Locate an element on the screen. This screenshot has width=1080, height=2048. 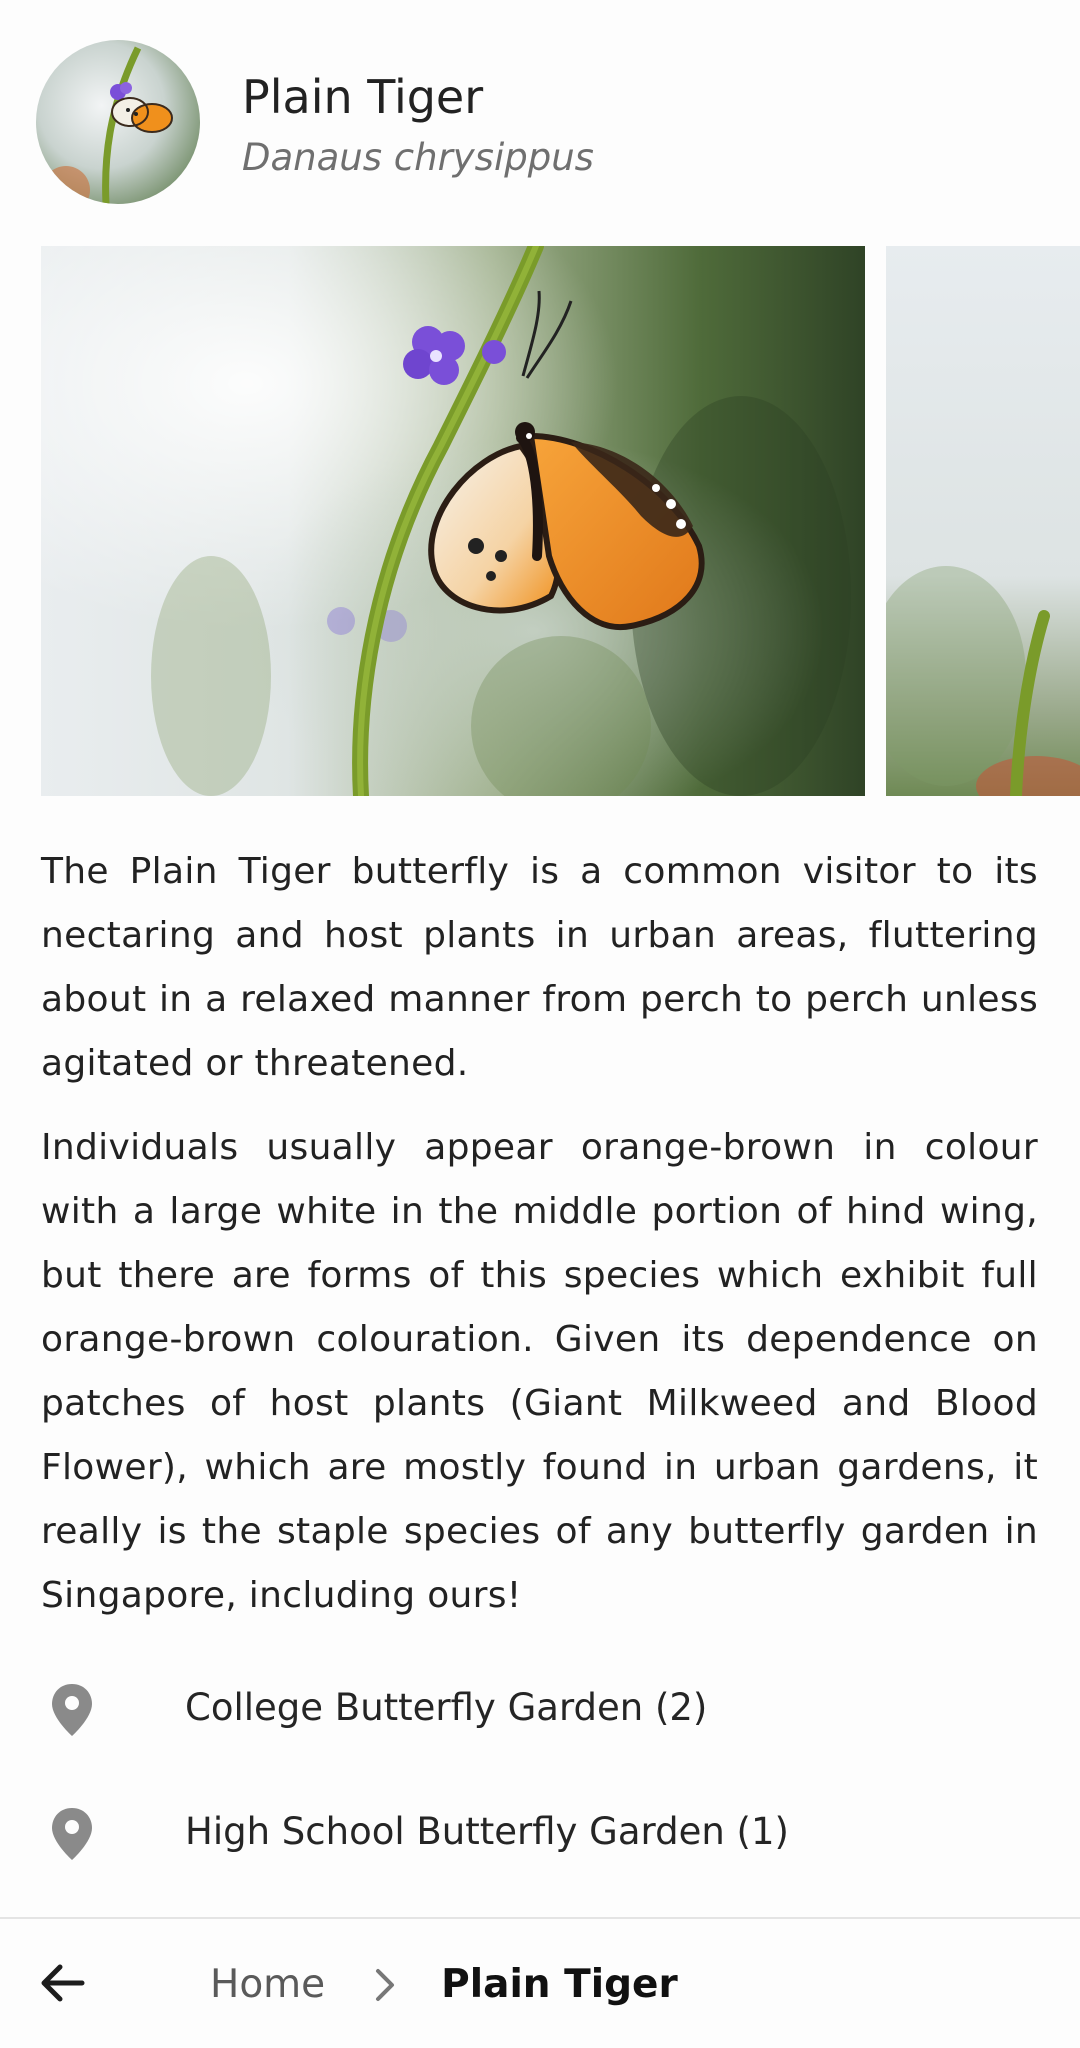
species-name: Plain Tiger is located at coordinates (363, 97).